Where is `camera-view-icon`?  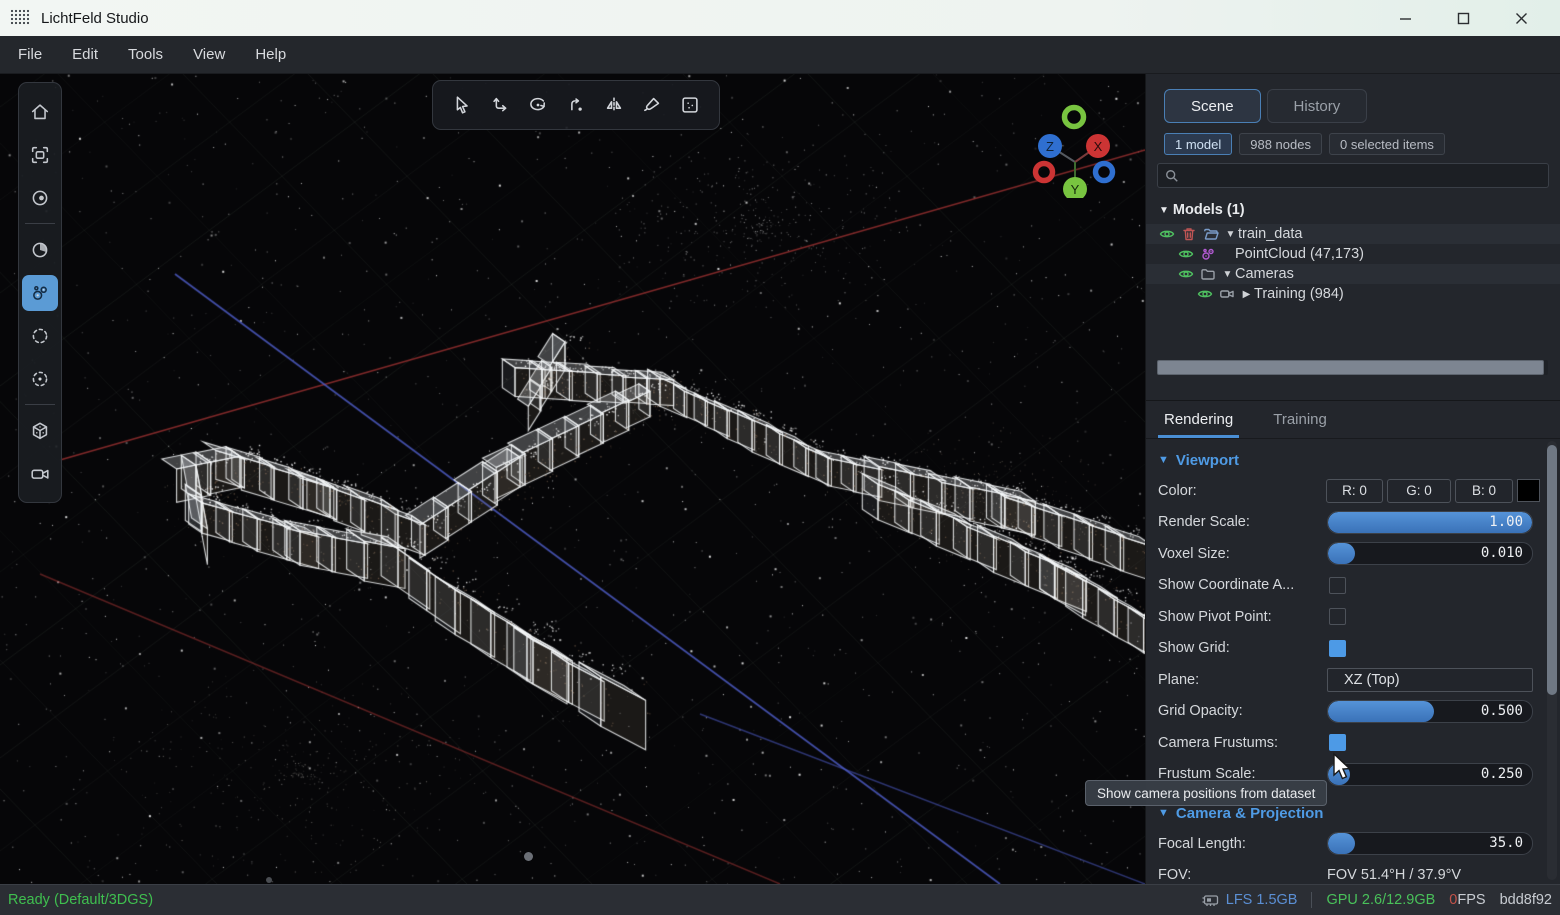
camera-view-icon is located at coordinates (40, 474).